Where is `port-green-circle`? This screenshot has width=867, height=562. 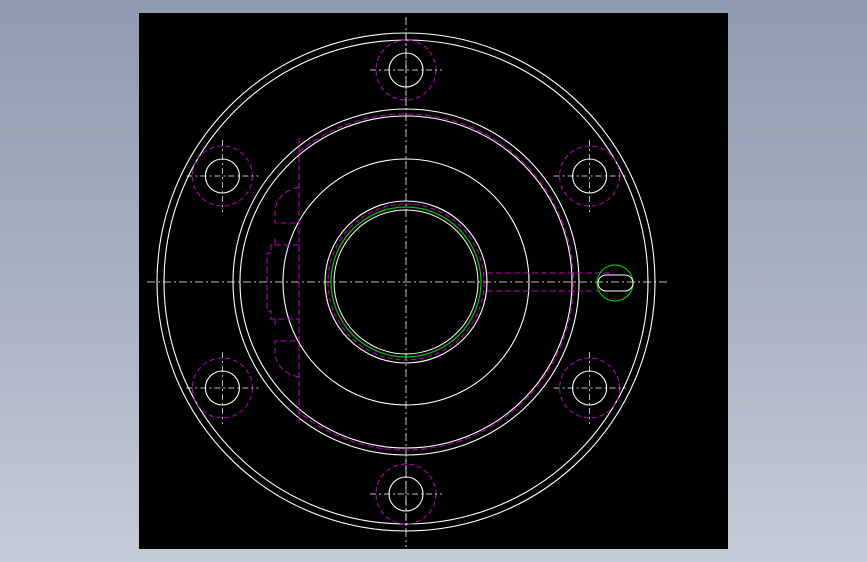
port-green-circle is located at coordinates (615, 283).